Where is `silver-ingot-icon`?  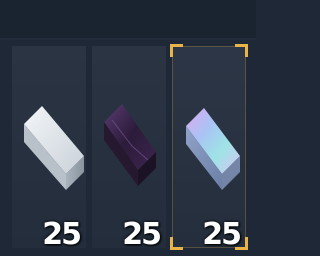
silver-ingot-icon is located at coordinates (54, 148).